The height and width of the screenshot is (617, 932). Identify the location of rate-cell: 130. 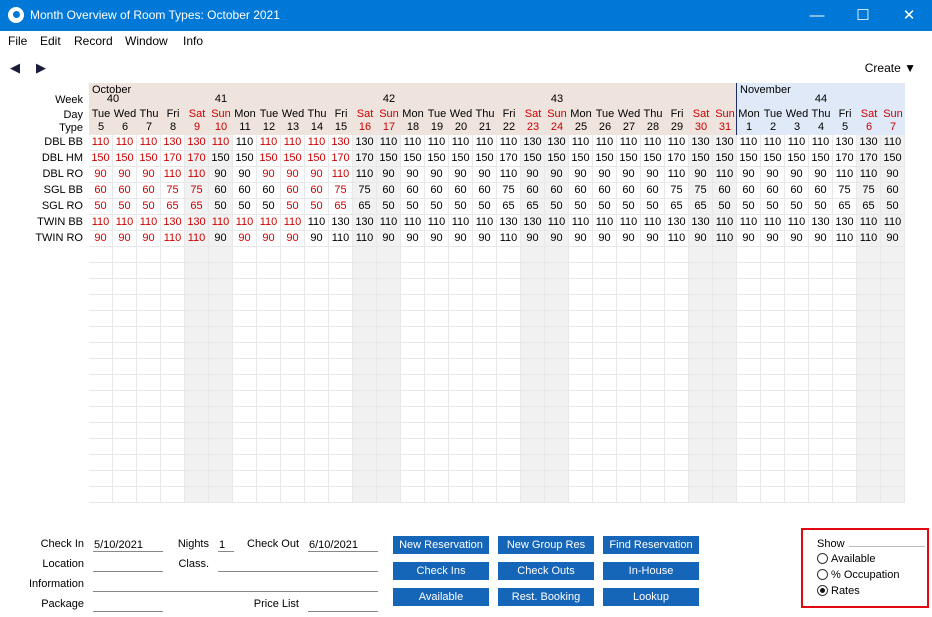
(173, 143).